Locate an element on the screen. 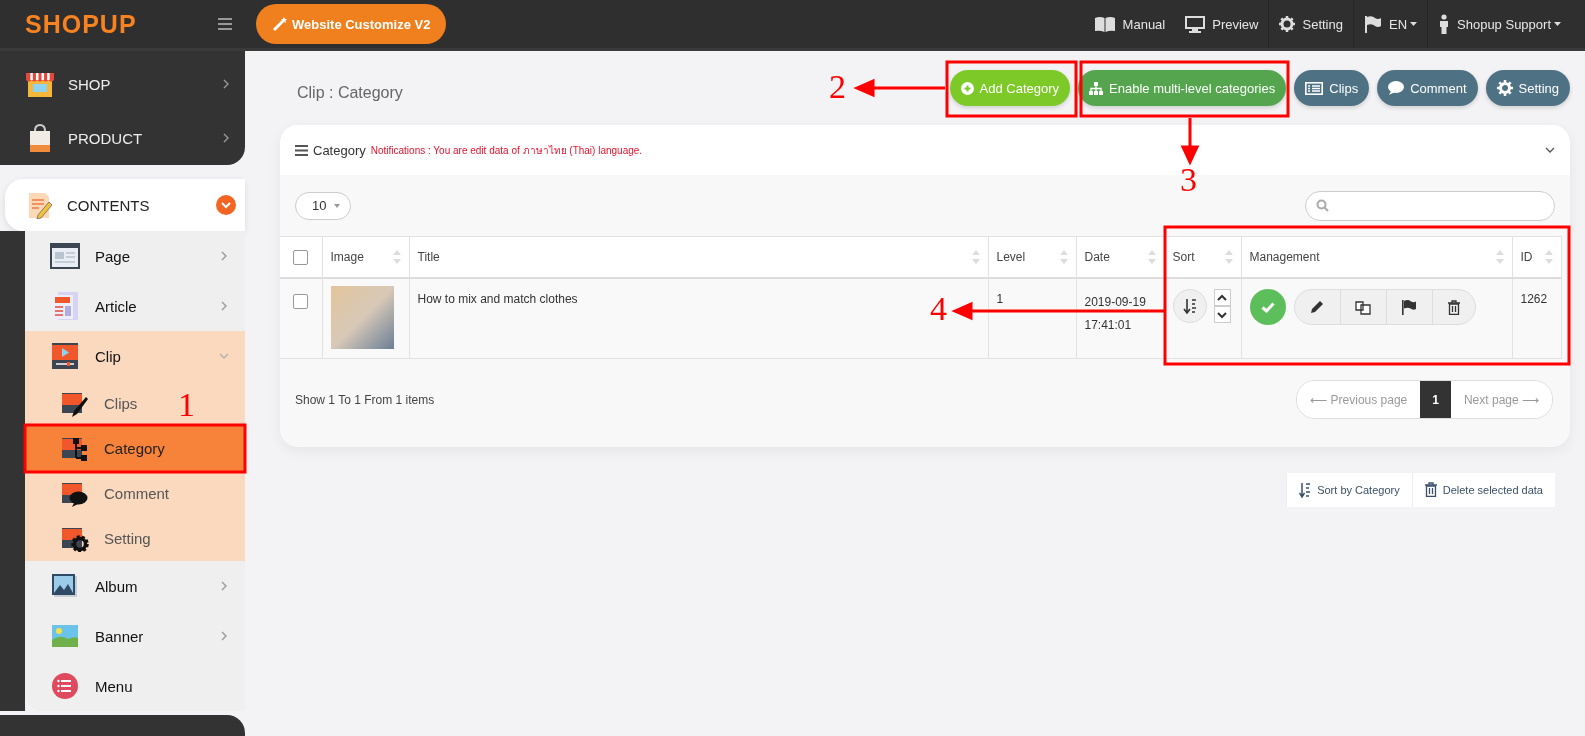 The width and height of the screenshot is (1585, 736). picture-icon is located at coordinates (65, 586).